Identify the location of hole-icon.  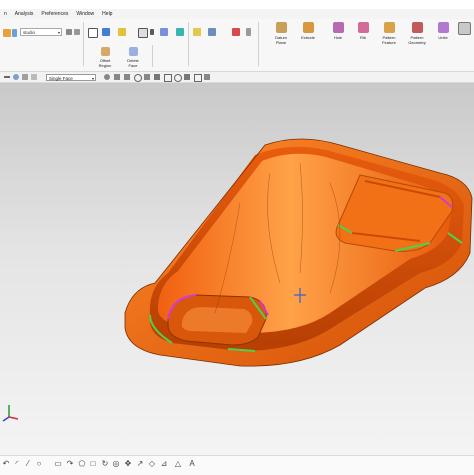
(338, 27).